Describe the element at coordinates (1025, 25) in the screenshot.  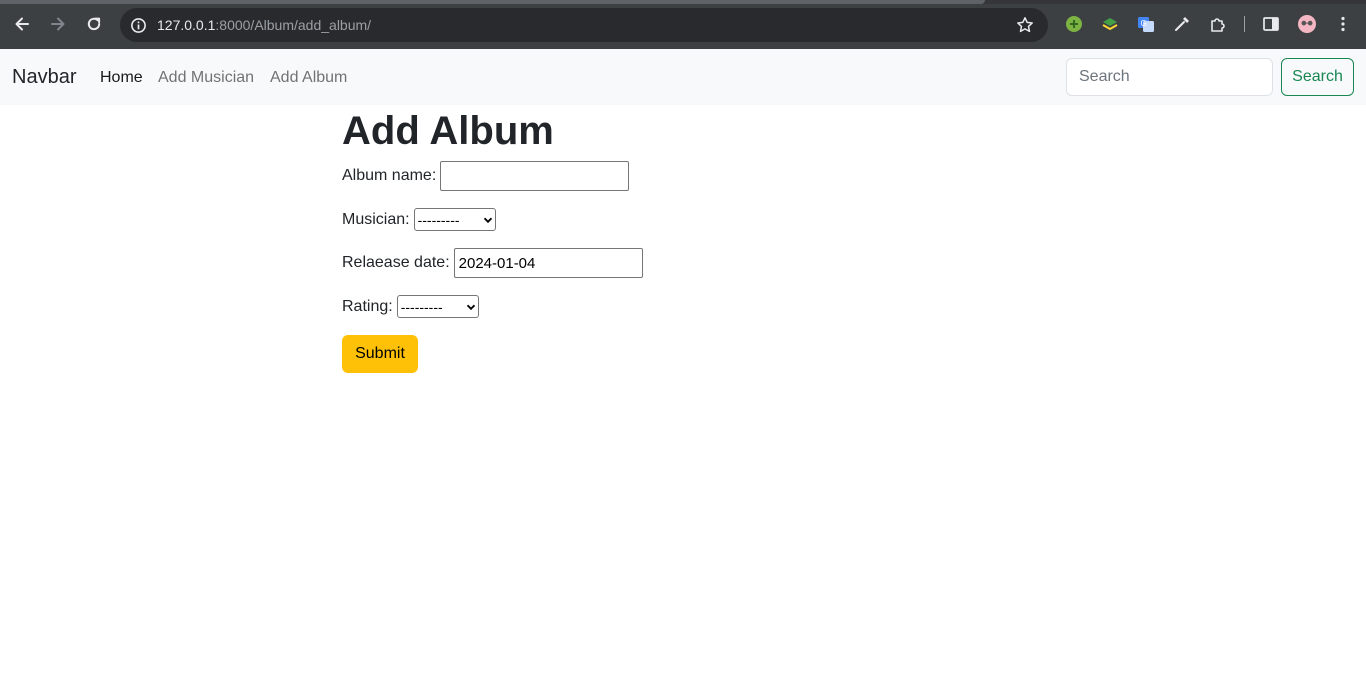
I see `bookmark-star-icon` at that location.